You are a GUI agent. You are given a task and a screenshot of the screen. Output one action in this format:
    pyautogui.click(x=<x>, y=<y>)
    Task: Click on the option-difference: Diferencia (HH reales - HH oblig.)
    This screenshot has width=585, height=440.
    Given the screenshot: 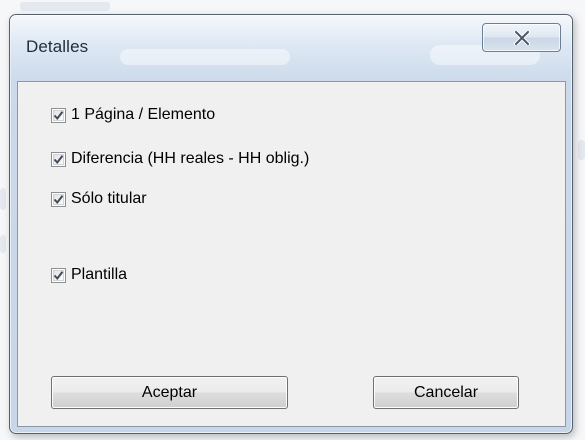 What is the action you would take?
    pyautogui.click(x=180, y=159)
    